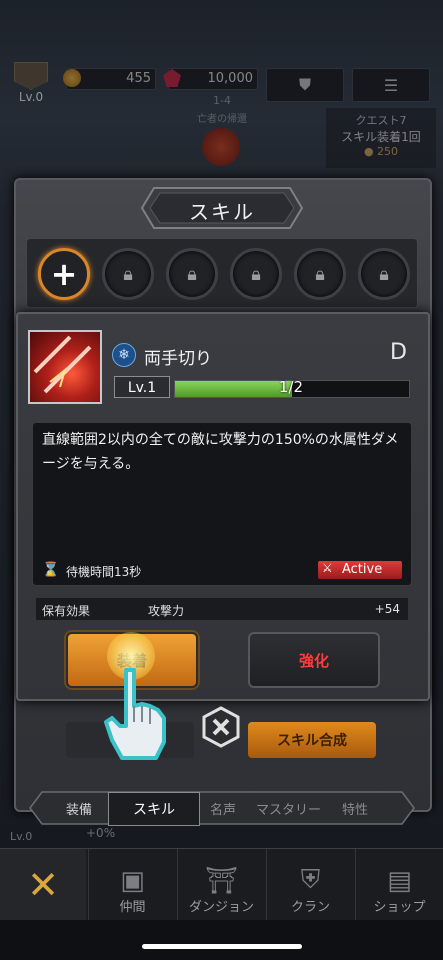 This screenshot has width=443, height=960. Describe the element at coordinates (310, 907) in the screenshot. I see `nav-clan-label: クラン` at that location.